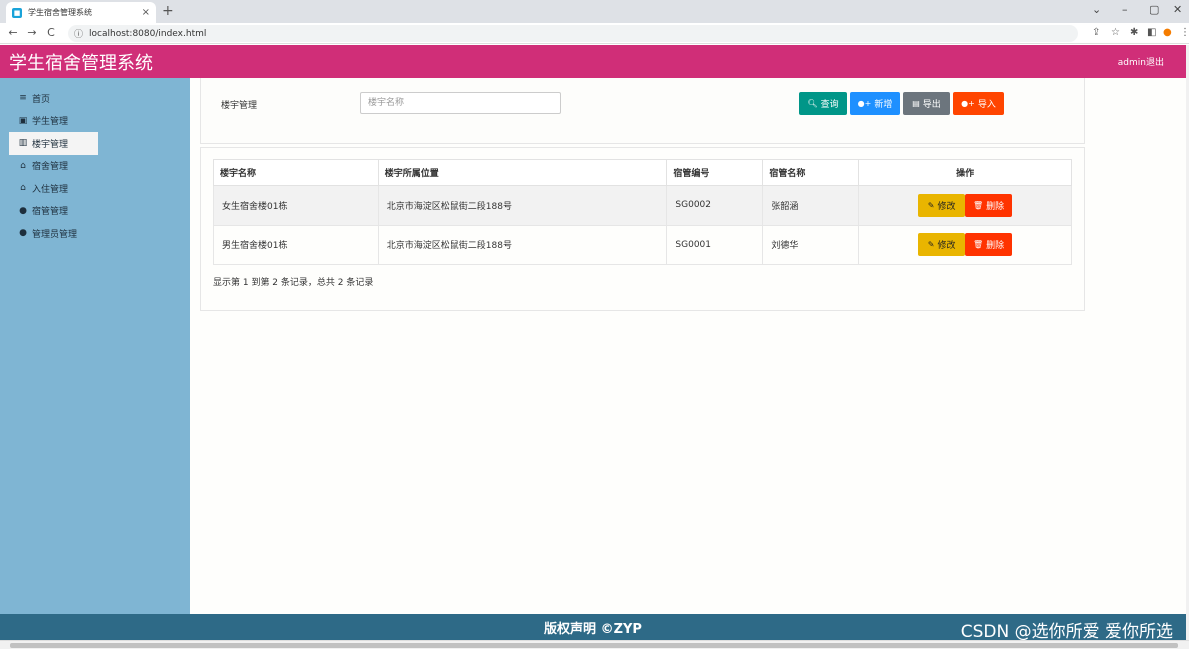  I want to click on manager-id-cell: SG0001, so click(715, 244).